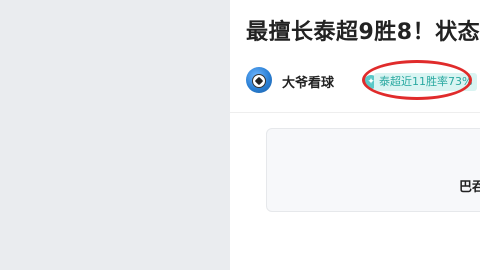 The width and height of the screenshot is (480, 270). I want to click on content-card: 巴吞, so click(373, 170).